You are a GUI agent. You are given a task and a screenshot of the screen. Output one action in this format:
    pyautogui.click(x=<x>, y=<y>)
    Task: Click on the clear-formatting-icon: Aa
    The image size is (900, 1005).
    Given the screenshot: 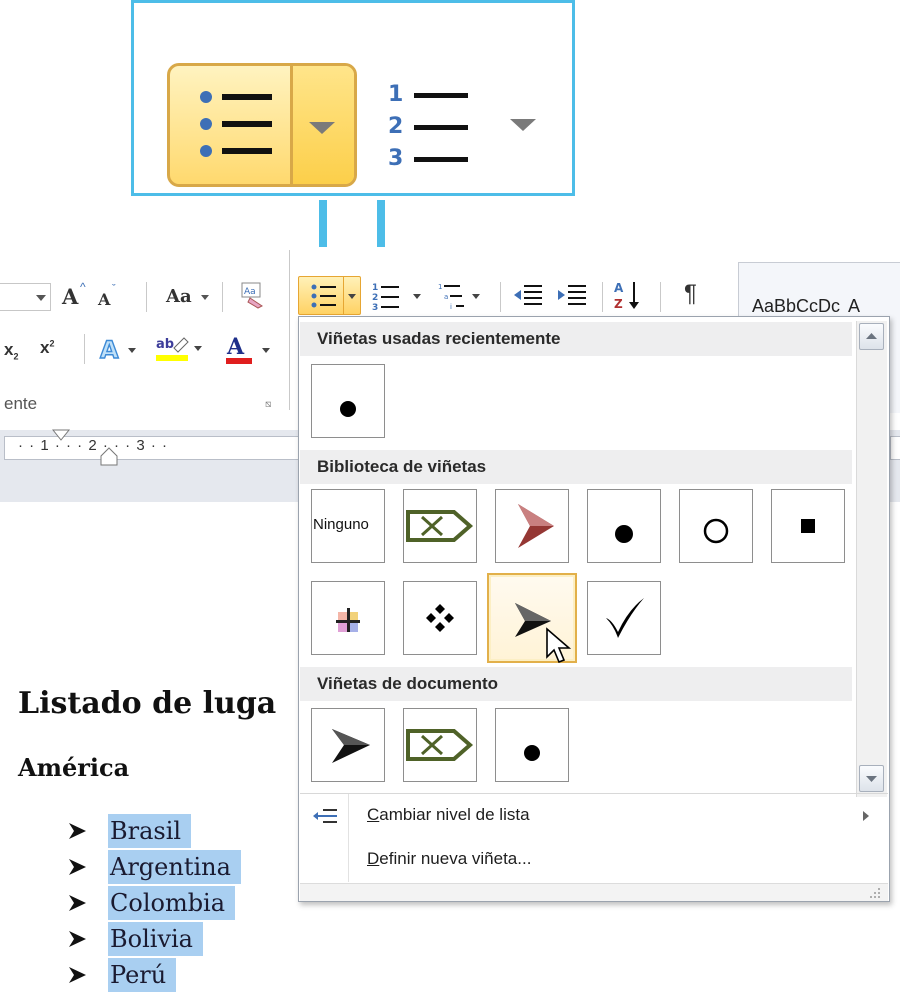 What is the action you would take?
    pyautogui.click(x=253, y=295)
    